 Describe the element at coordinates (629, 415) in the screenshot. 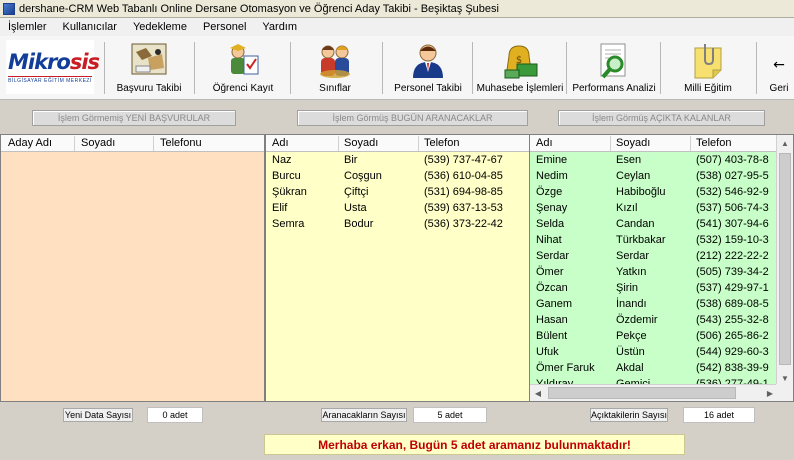

I see `open-count-label: Açıktakilerin Sayısı` at that location.